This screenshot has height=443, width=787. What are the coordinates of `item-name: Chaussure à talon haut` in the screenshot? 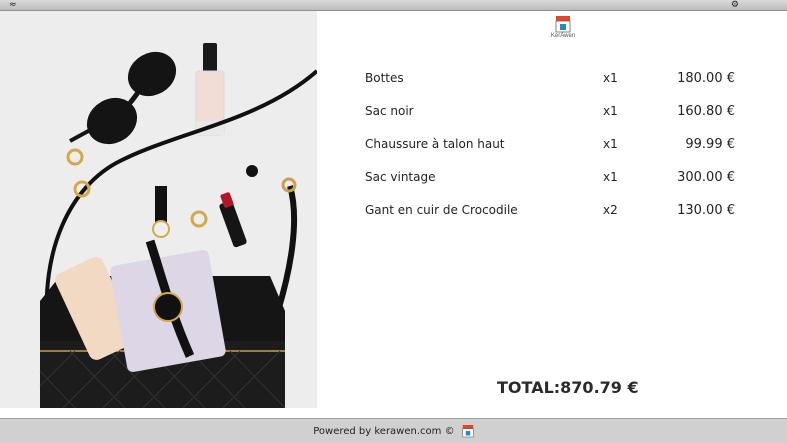 It's located at (435, 144).